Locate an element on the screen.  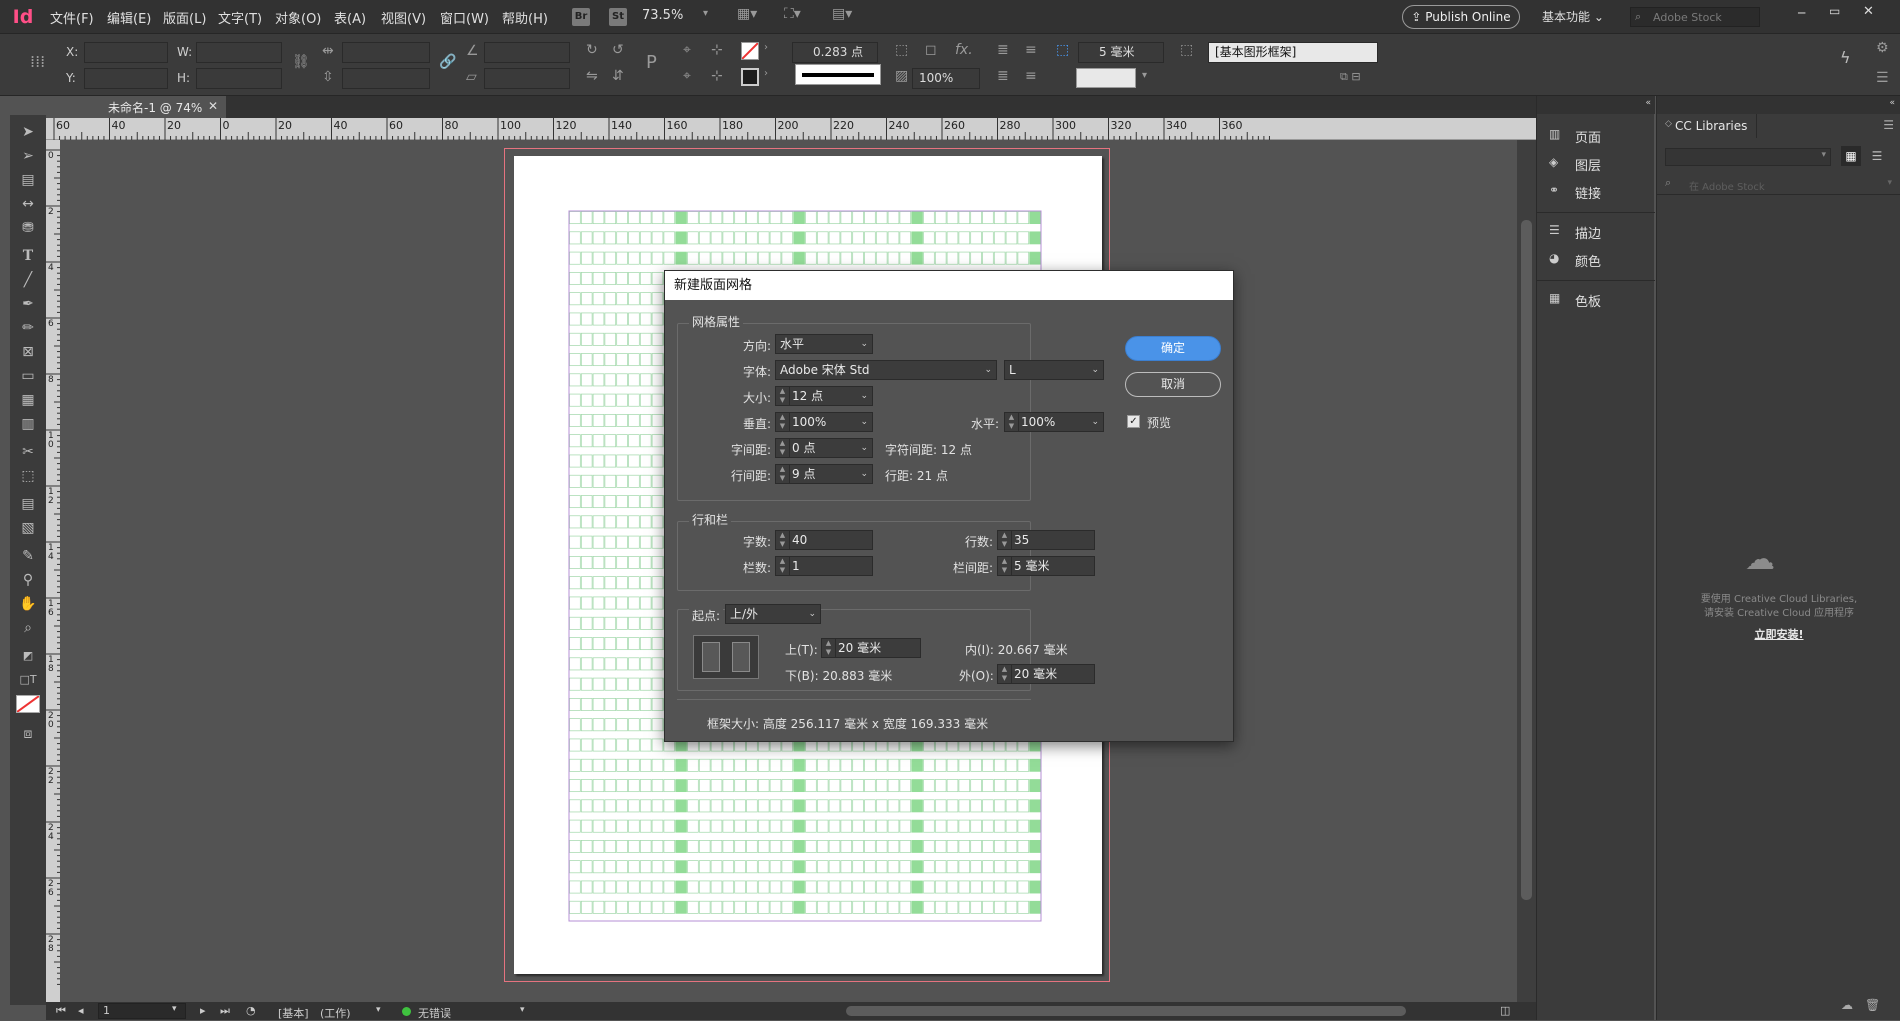
horizontal-scroll-thumb is located at coordinates (1126, 1011).